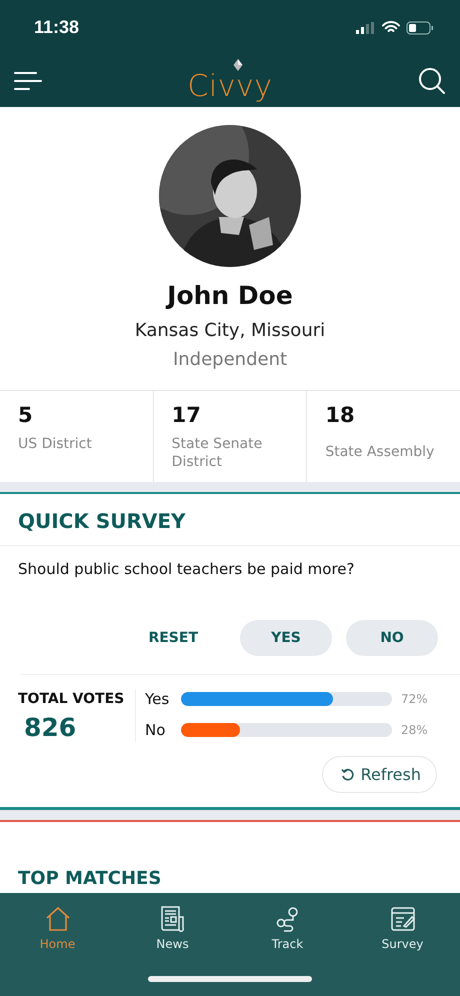 The image size is (460, 996). I want to click on refresh-icon, so click(347, 775).